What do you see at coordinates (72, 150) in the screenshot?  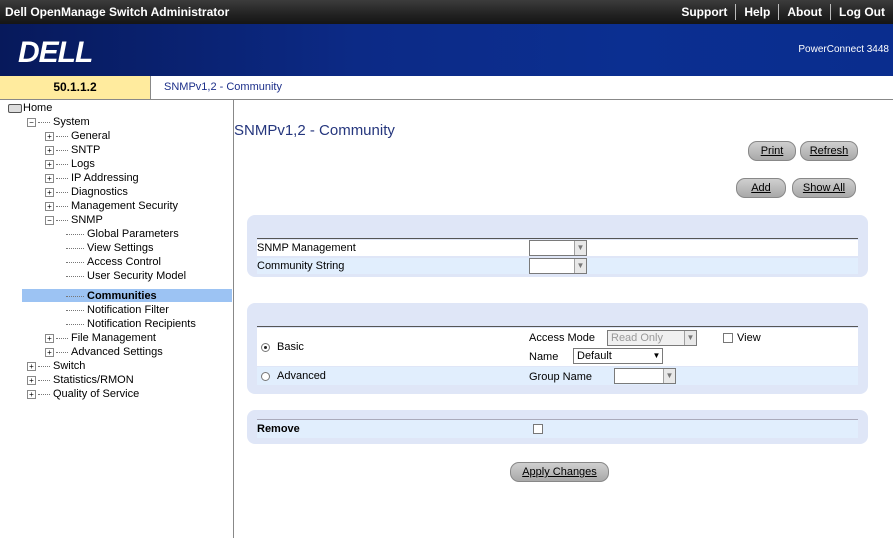 I see `tree-item-sntp: + SNTP` at bounding box center [72, 150].